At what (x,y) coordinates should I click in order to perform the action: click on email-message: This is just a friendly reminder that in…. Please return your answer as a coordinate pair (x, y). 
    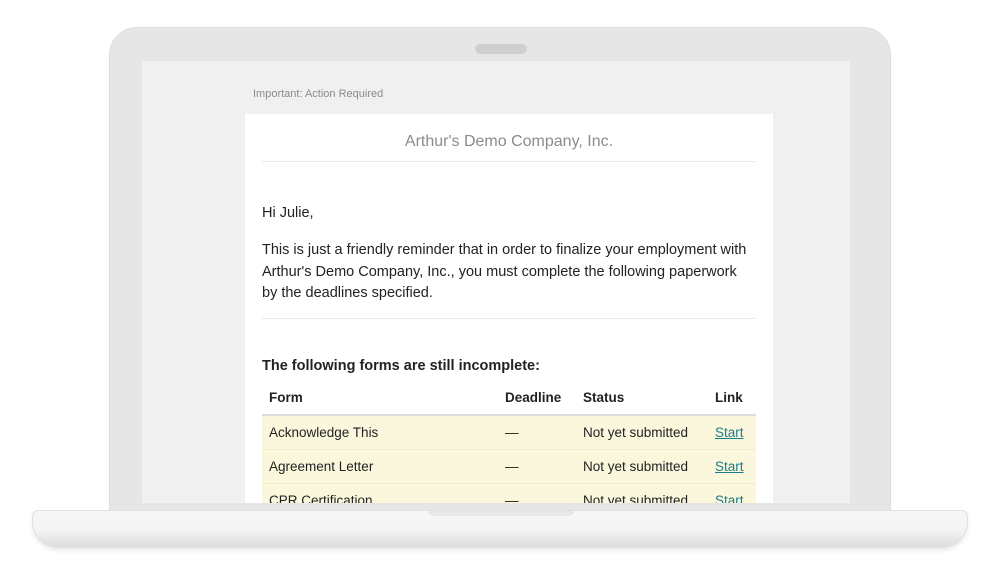
    Looking at the image, I should click on (504, 271).